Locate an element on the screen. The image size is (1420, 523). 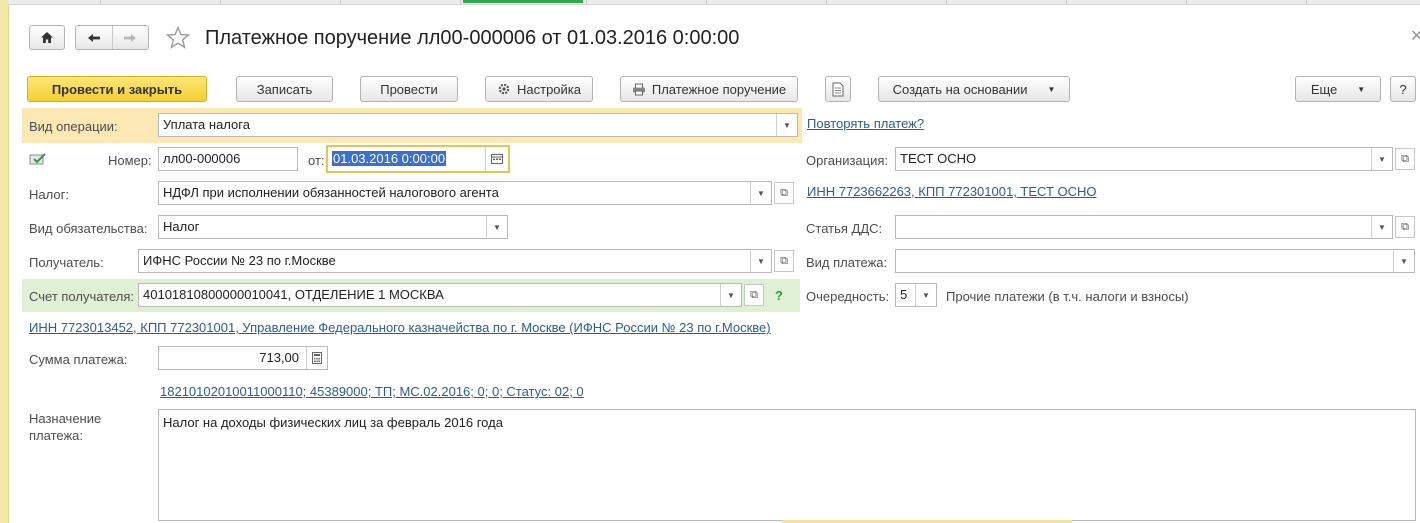
operation-type-label: Вид операции: is located at coordinates (73, 126).